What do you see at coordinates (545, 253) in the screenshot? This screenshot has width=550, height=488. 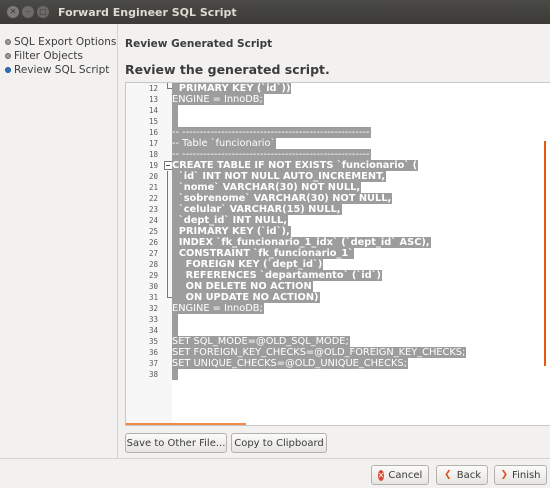 I see `scroll-edge-marker` at bounding box center [545, 253].